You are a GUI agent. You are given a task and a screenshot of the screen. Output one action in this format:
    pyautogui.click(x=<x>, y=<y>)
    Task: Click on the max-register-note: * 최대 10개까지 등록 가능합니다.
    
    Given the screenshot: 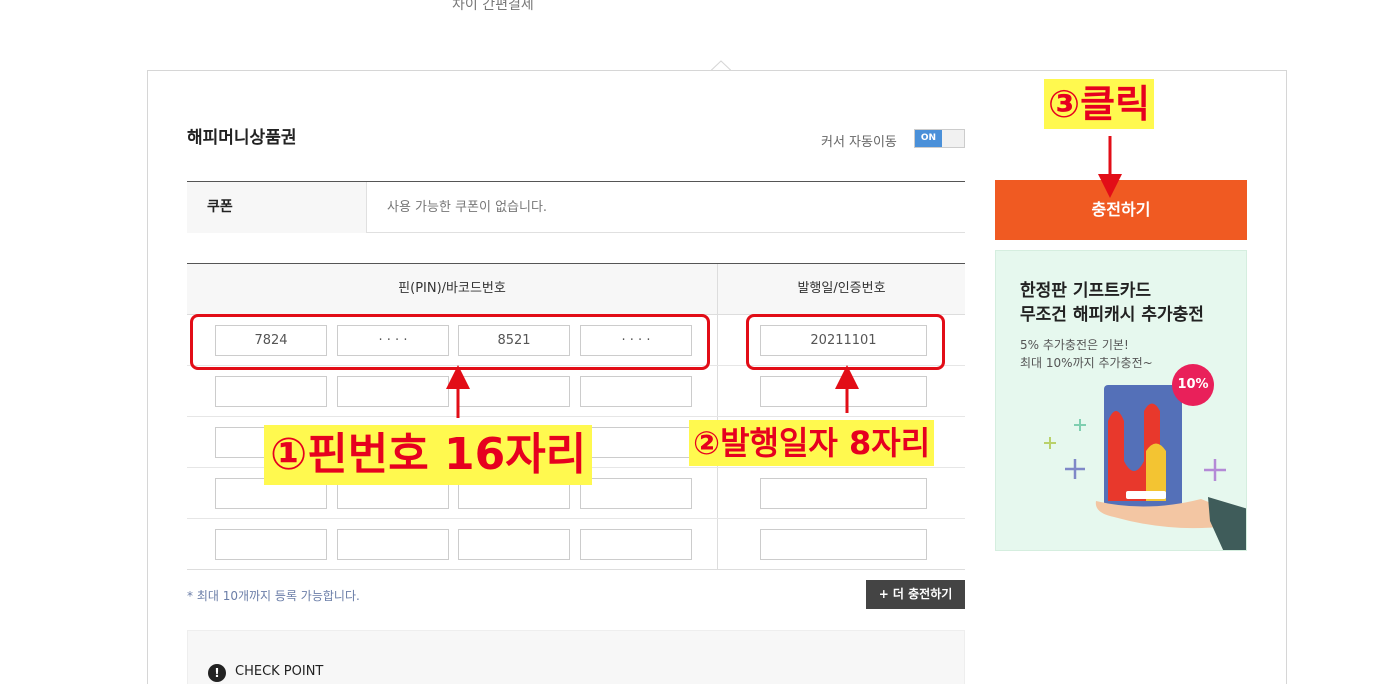 What is the action you would take?
    pyautogui.click(x=273, y=596)
    